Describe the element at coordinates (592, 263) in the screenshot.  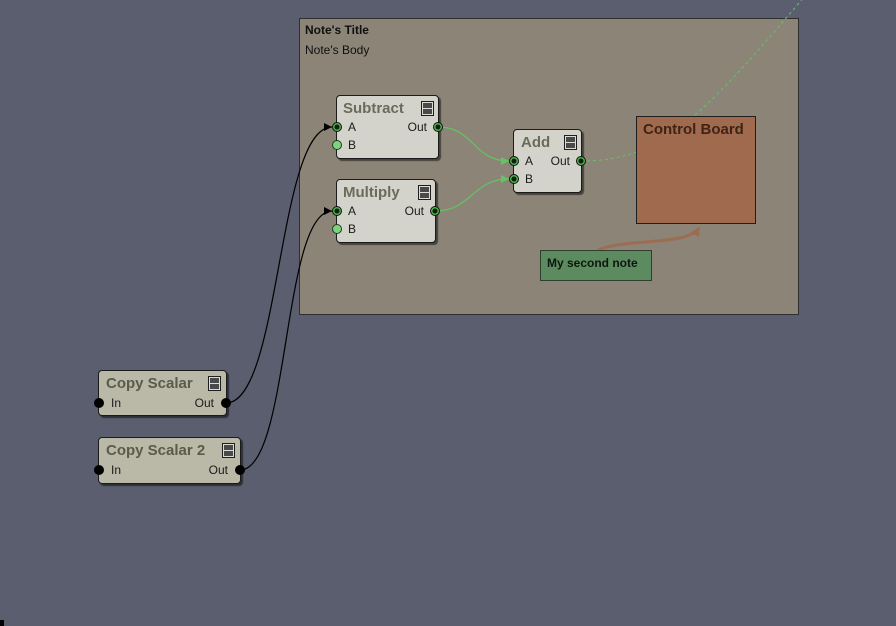
I see `second-note-text: My second note` at that location.